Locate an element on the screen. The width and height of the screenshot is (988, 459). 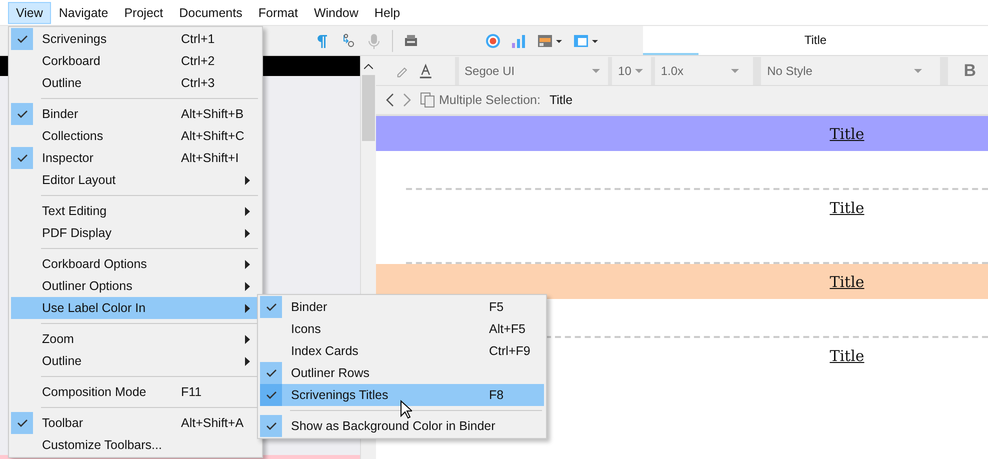
menu-item: Collections Alt+Shift+C is located at coordinates (135, 136).